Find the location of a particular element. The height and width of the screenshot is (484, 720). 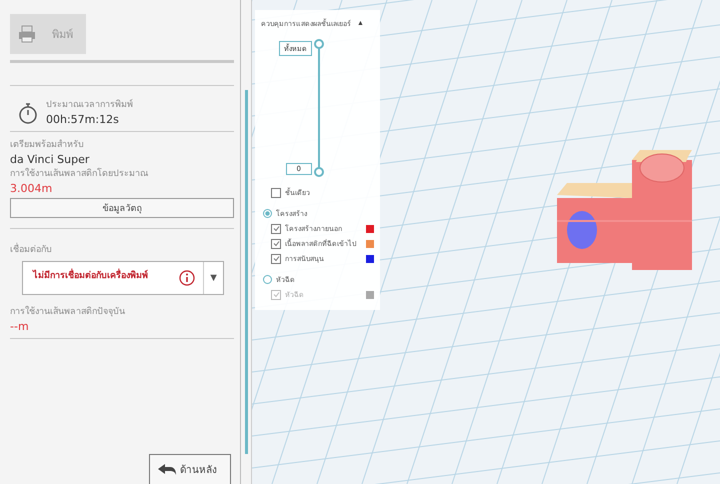

print-time-value: 00h:57m:12s is located at coordinates (83, 119).